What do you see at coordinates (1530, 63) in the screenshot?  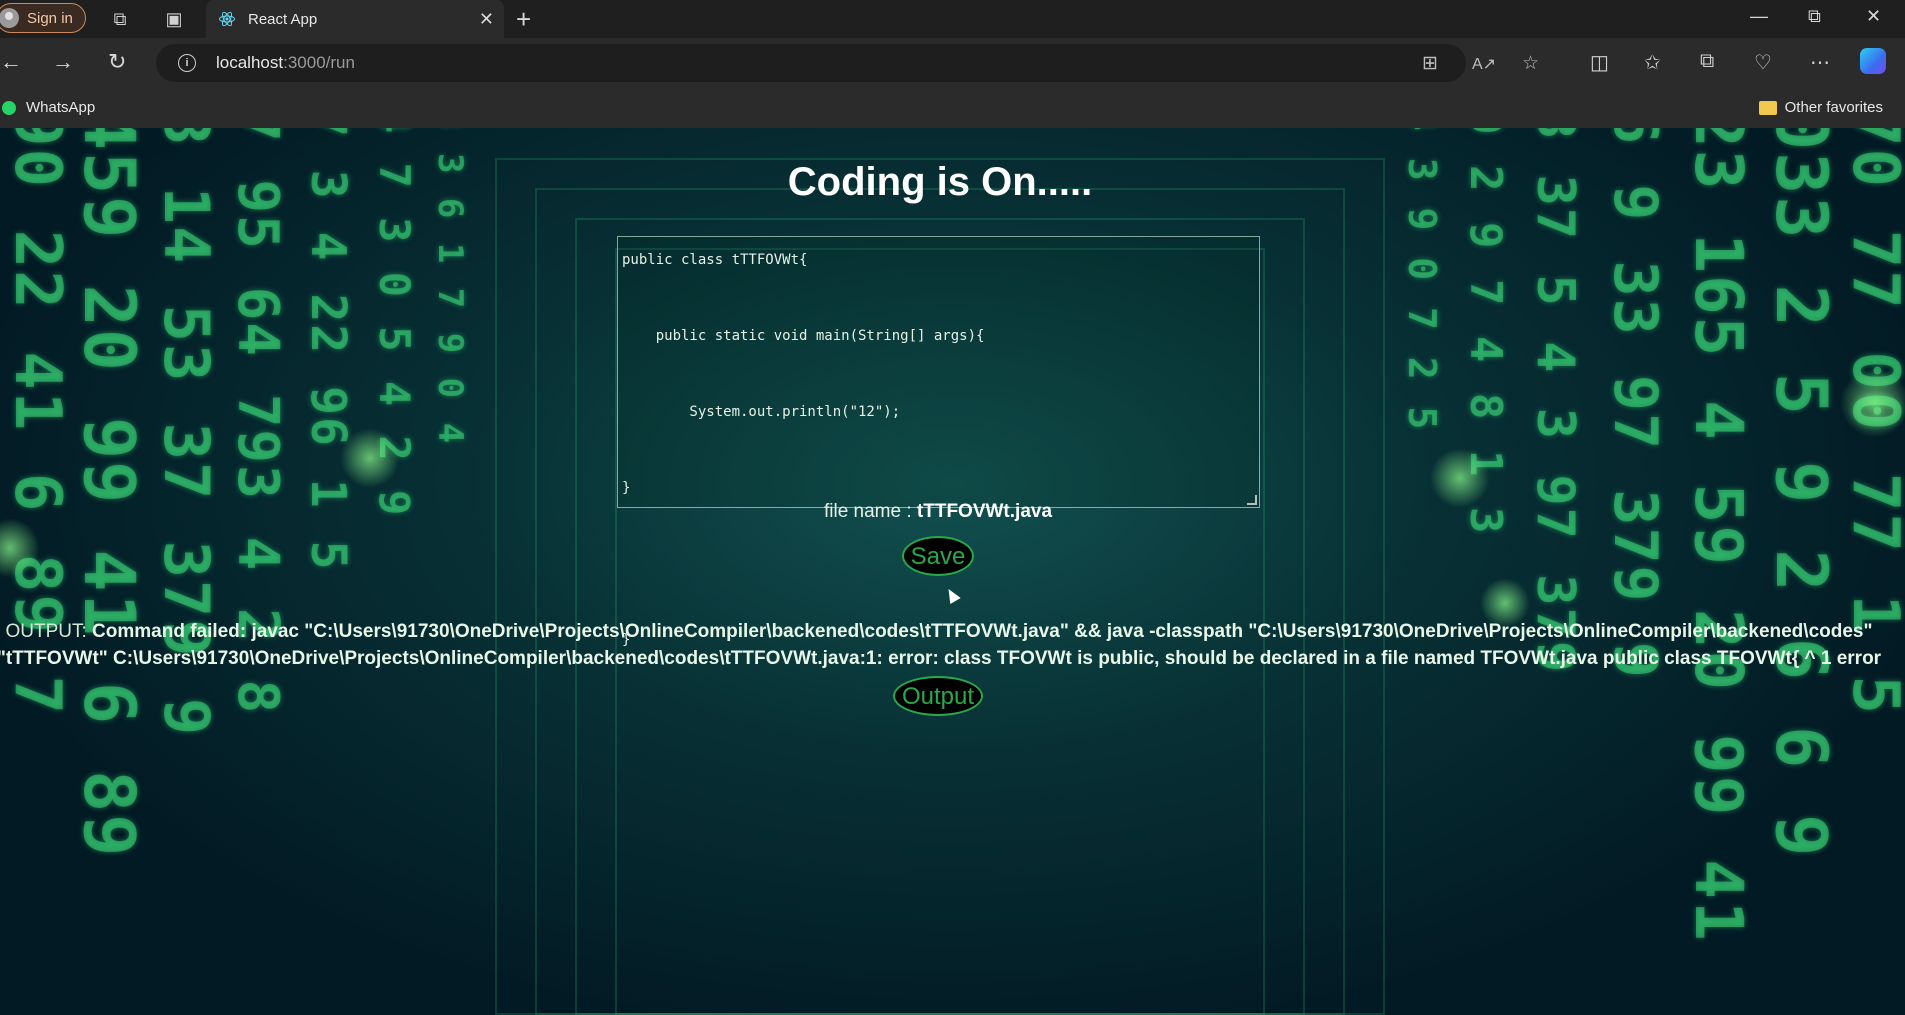 I see `favorite-star-icon: ☆` at bounding box center [1530, 63].